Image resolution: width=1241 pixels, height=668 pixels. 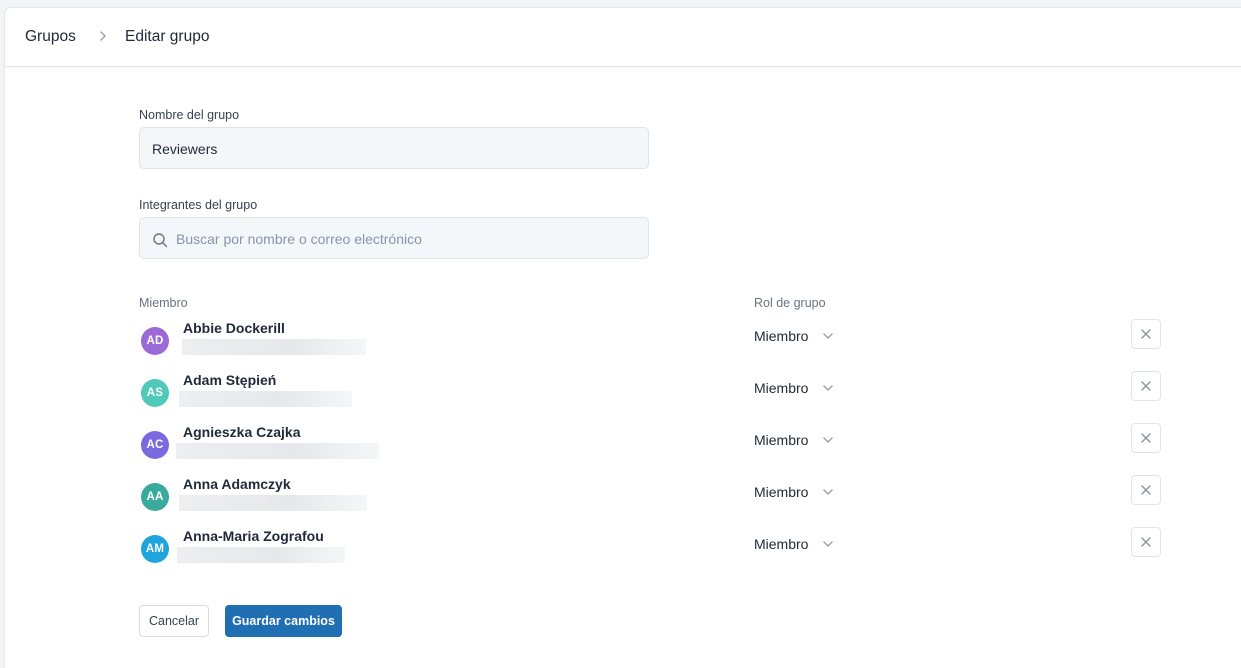 I want to click on page-title: Editar grupo, so click(x=167, y=36).